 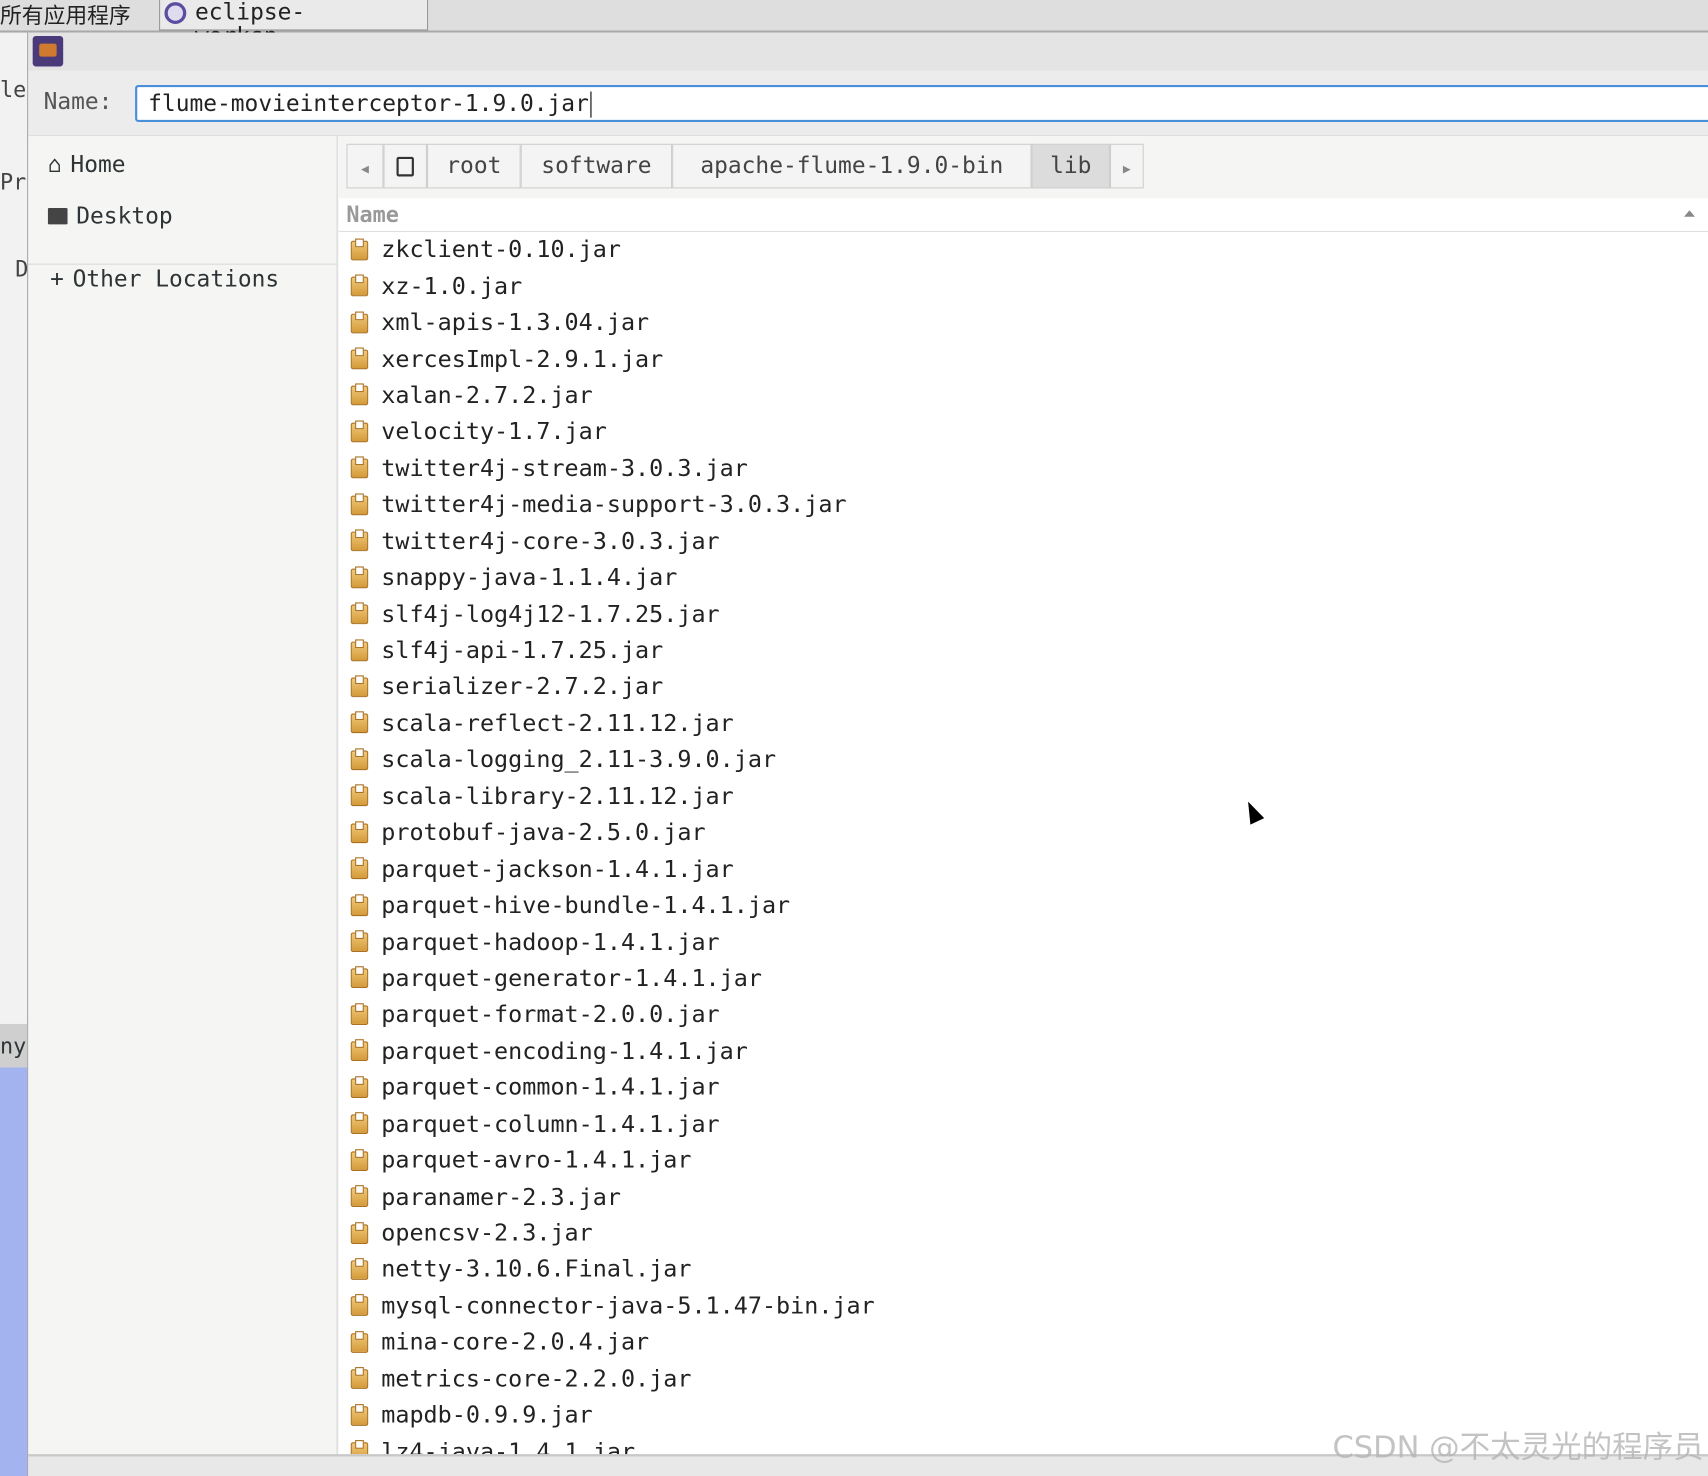 I want to click on file-row: parquet-jackson-1.4.1.jar, so click(x=1023, y=869).